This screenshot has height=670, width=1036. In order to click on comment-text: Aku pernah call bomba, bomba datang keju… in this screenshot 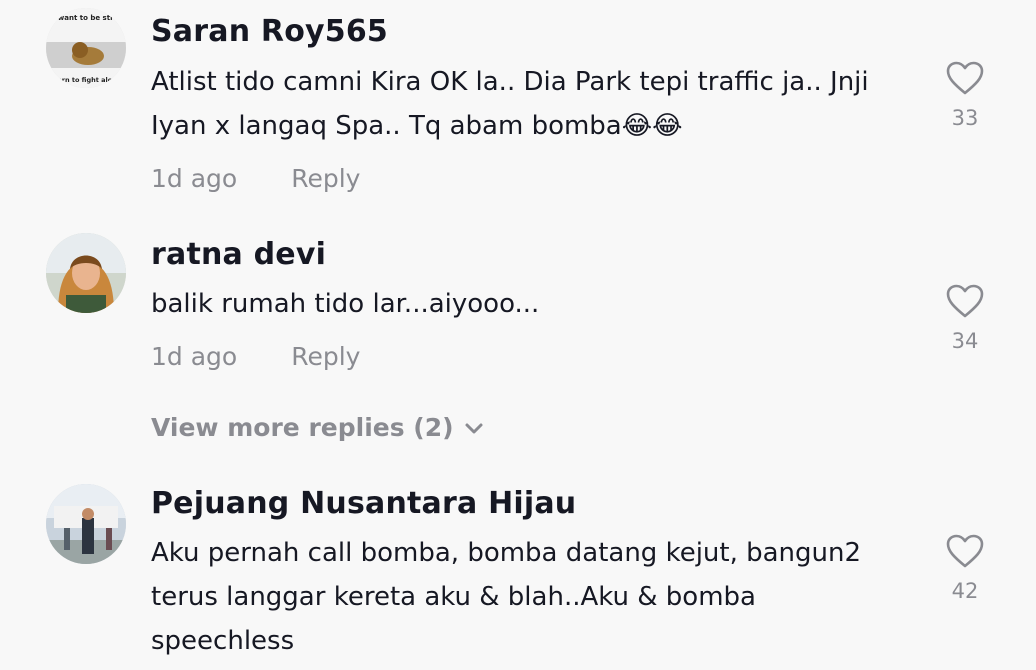, I will do `click(506, 597)`.